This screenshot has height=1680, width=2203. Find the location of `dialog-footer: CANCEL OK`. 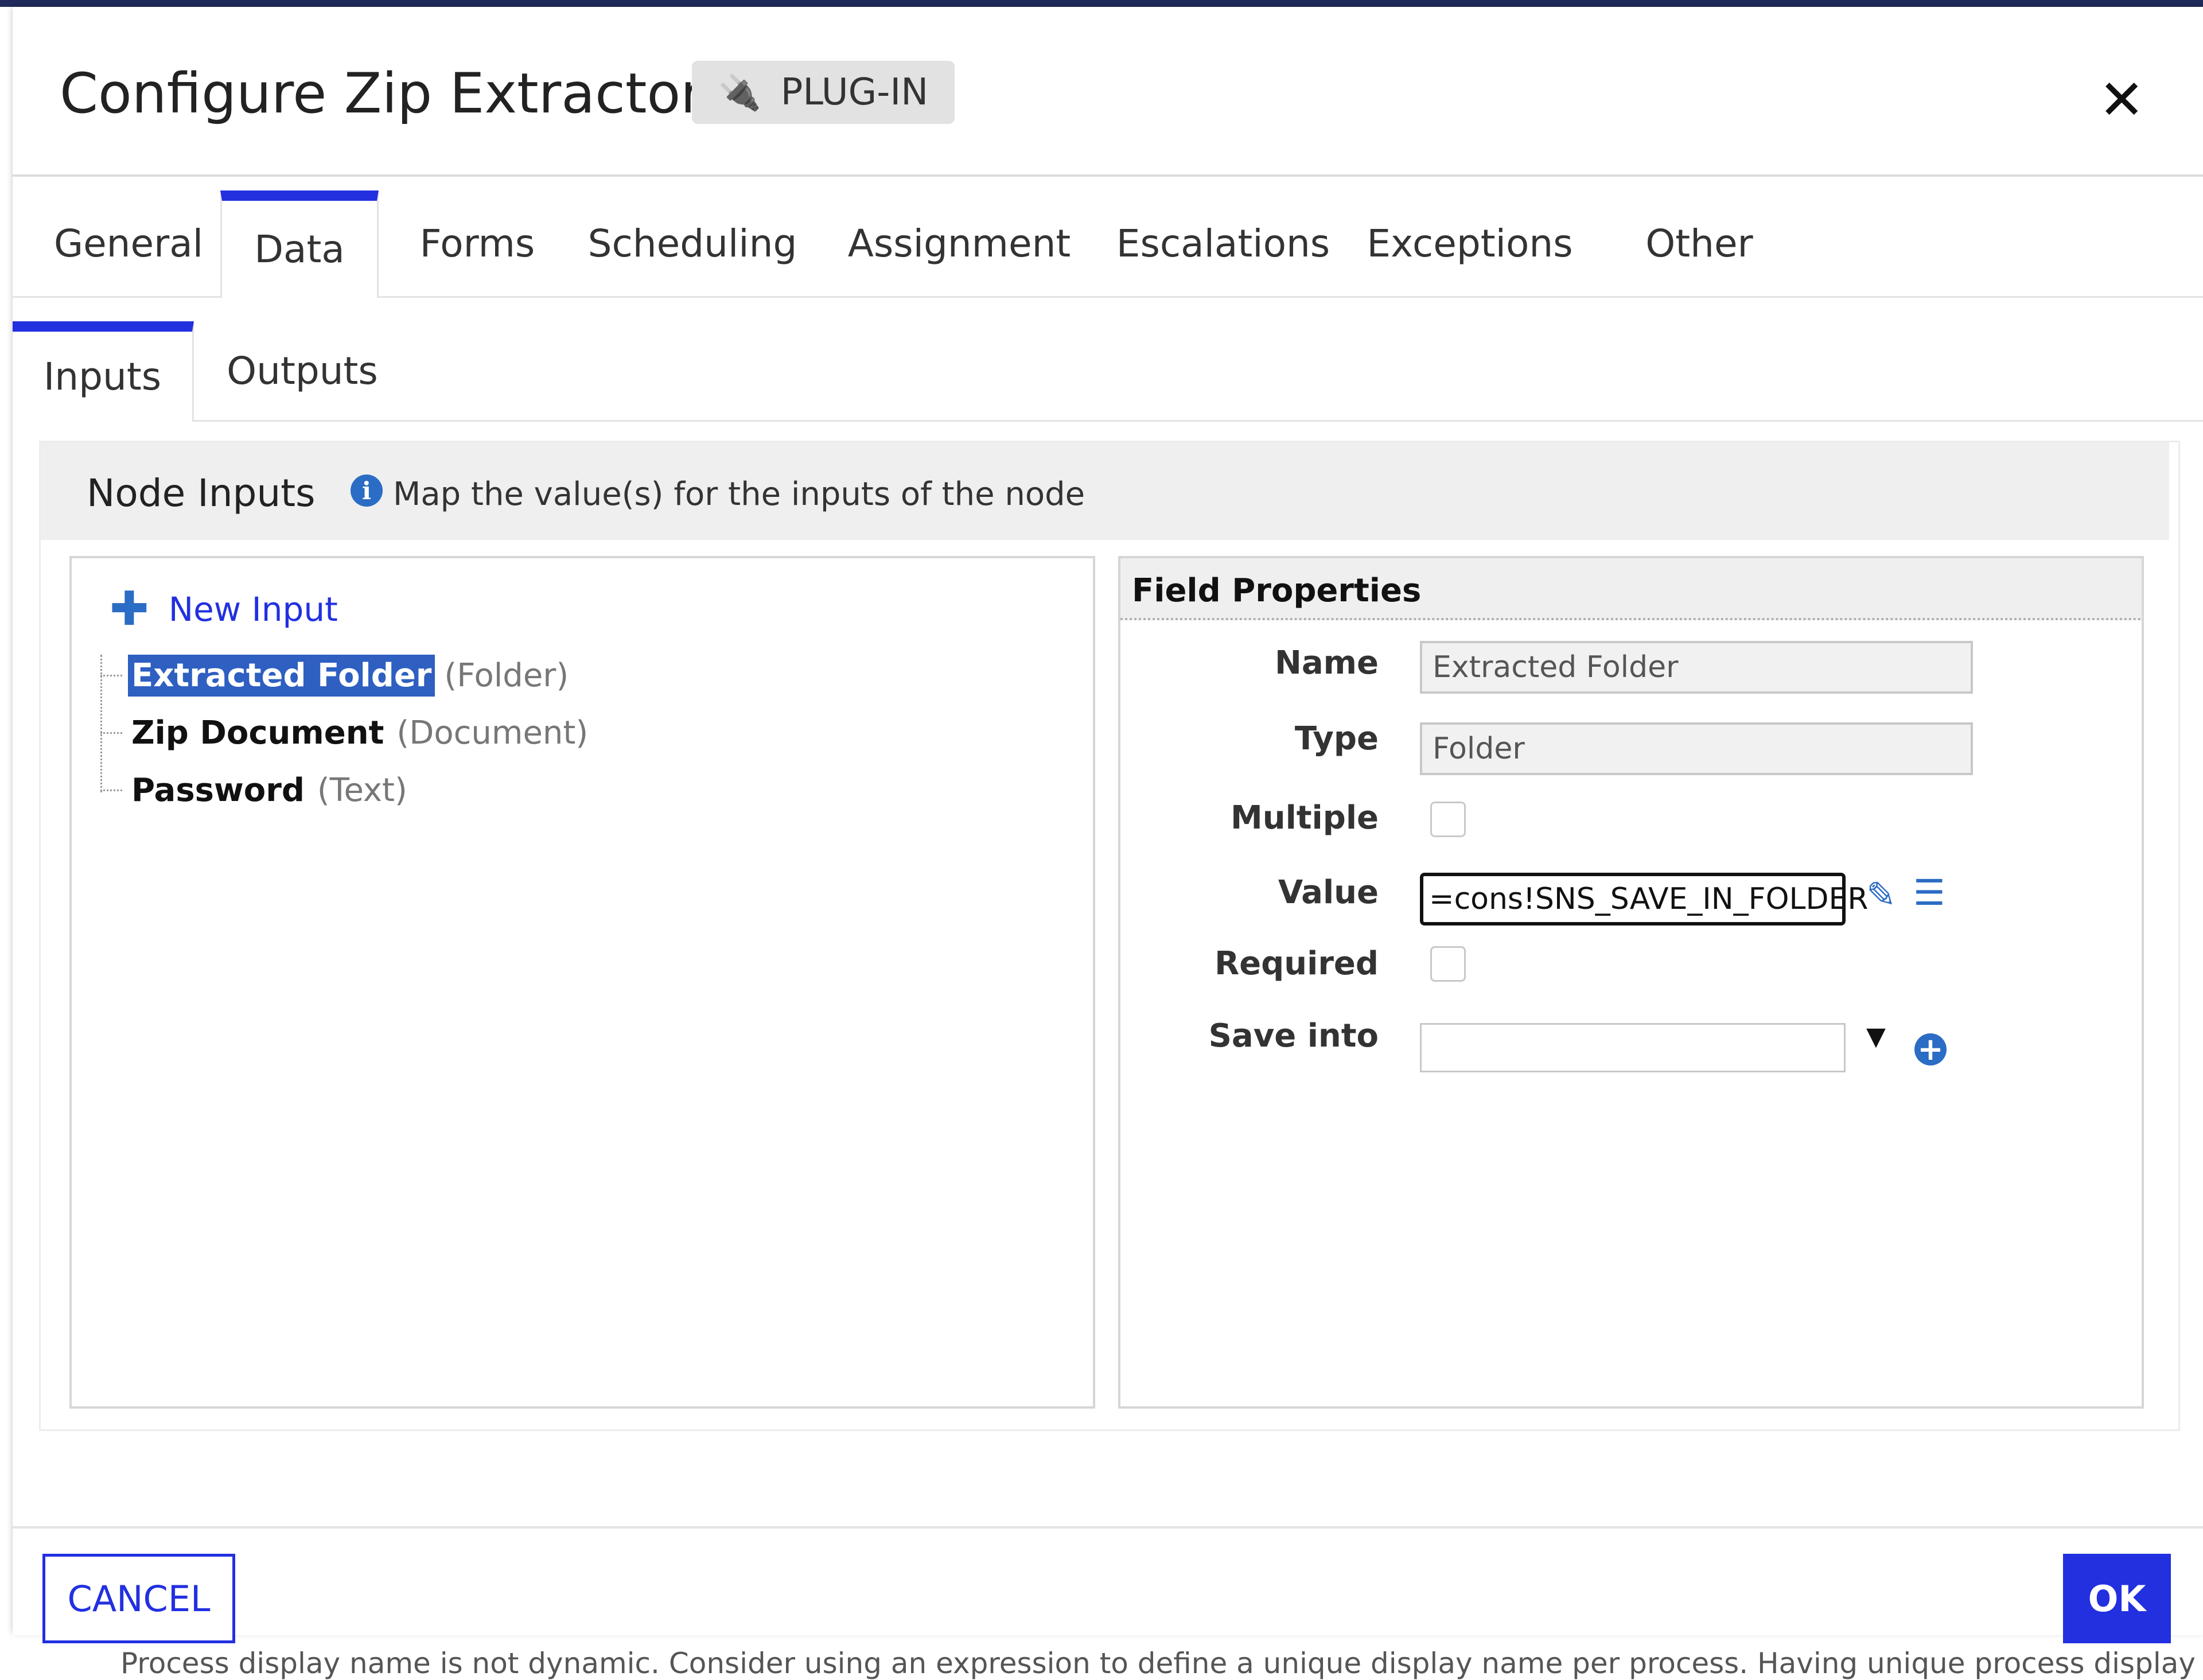

dialog-footer: CANCEL OK is located at coordinates (1108, 1584).